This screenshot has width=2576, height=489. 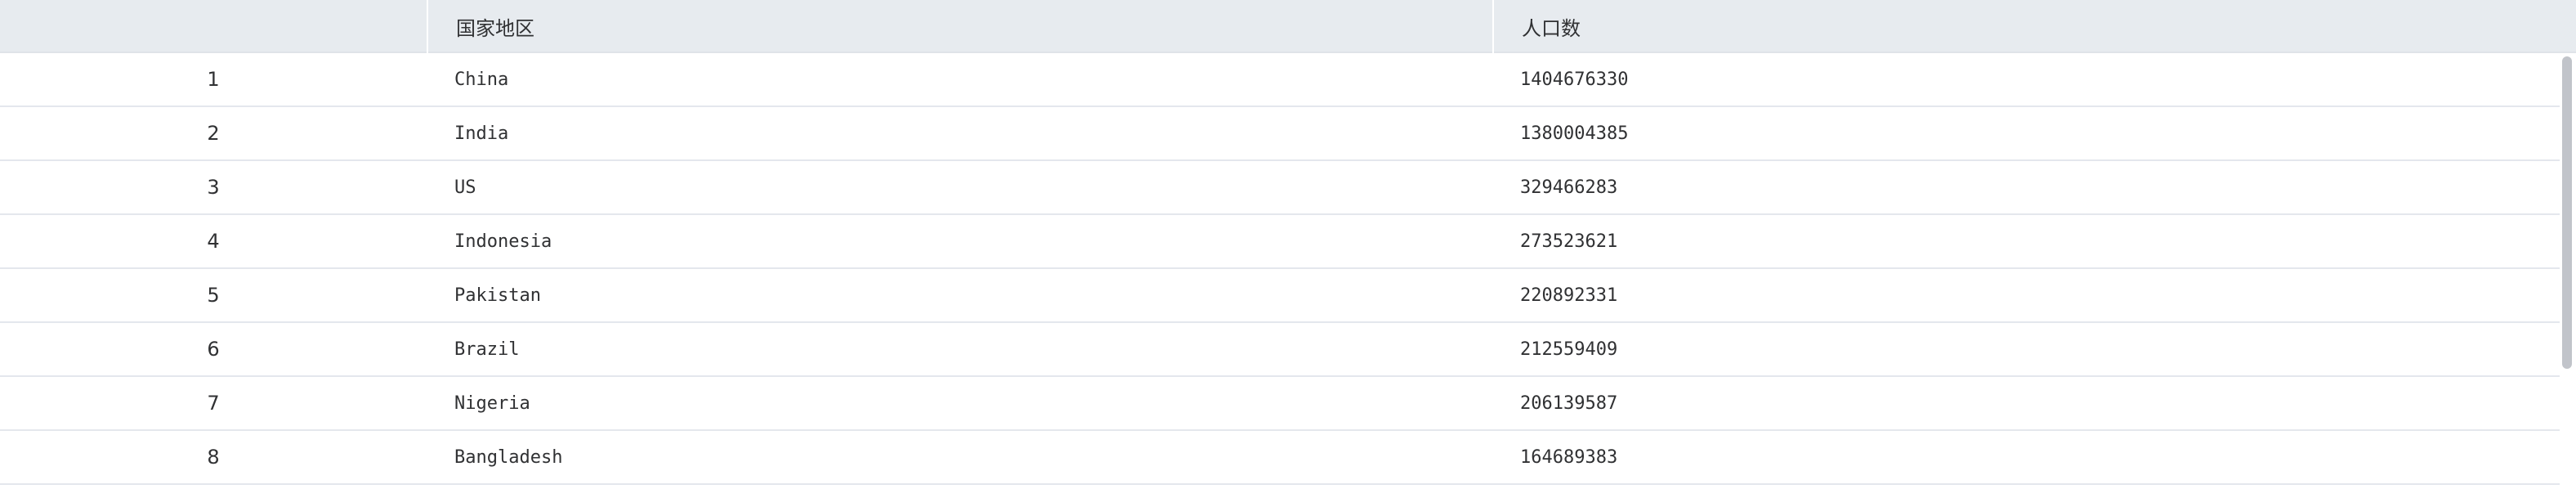 What do you see at coordinates (213, 457) in the screenshot?
I see `row-index: 8` at bounding box center [213, 457].